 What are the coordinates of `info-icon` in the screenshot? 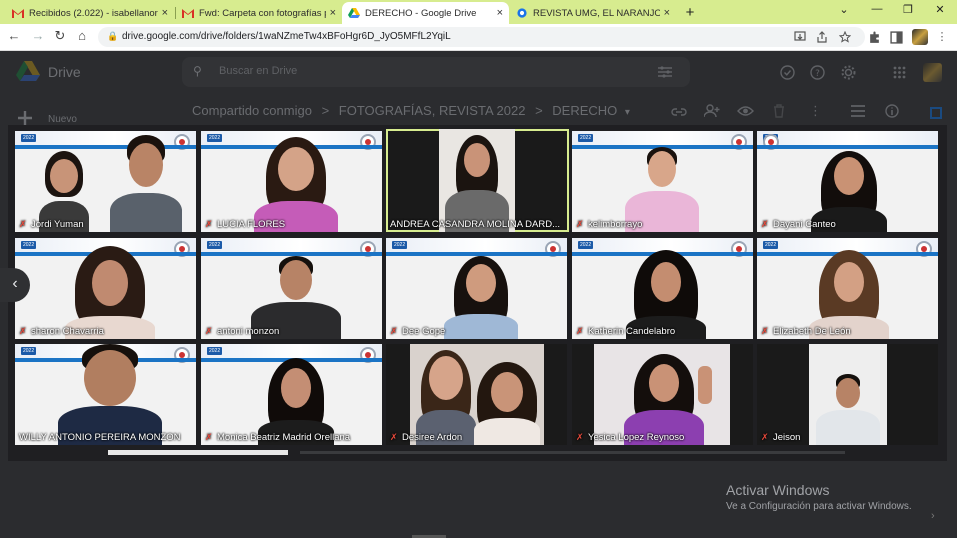 It's located at (892, 111).